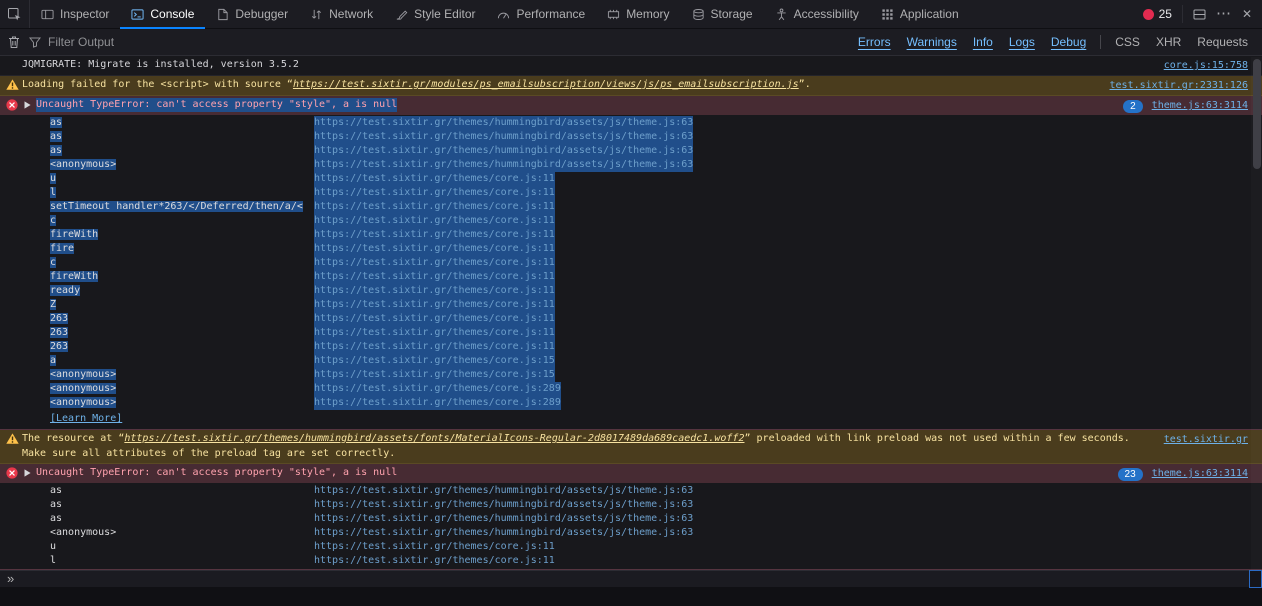  I want to click on filter-output-field, so click(436, 42).